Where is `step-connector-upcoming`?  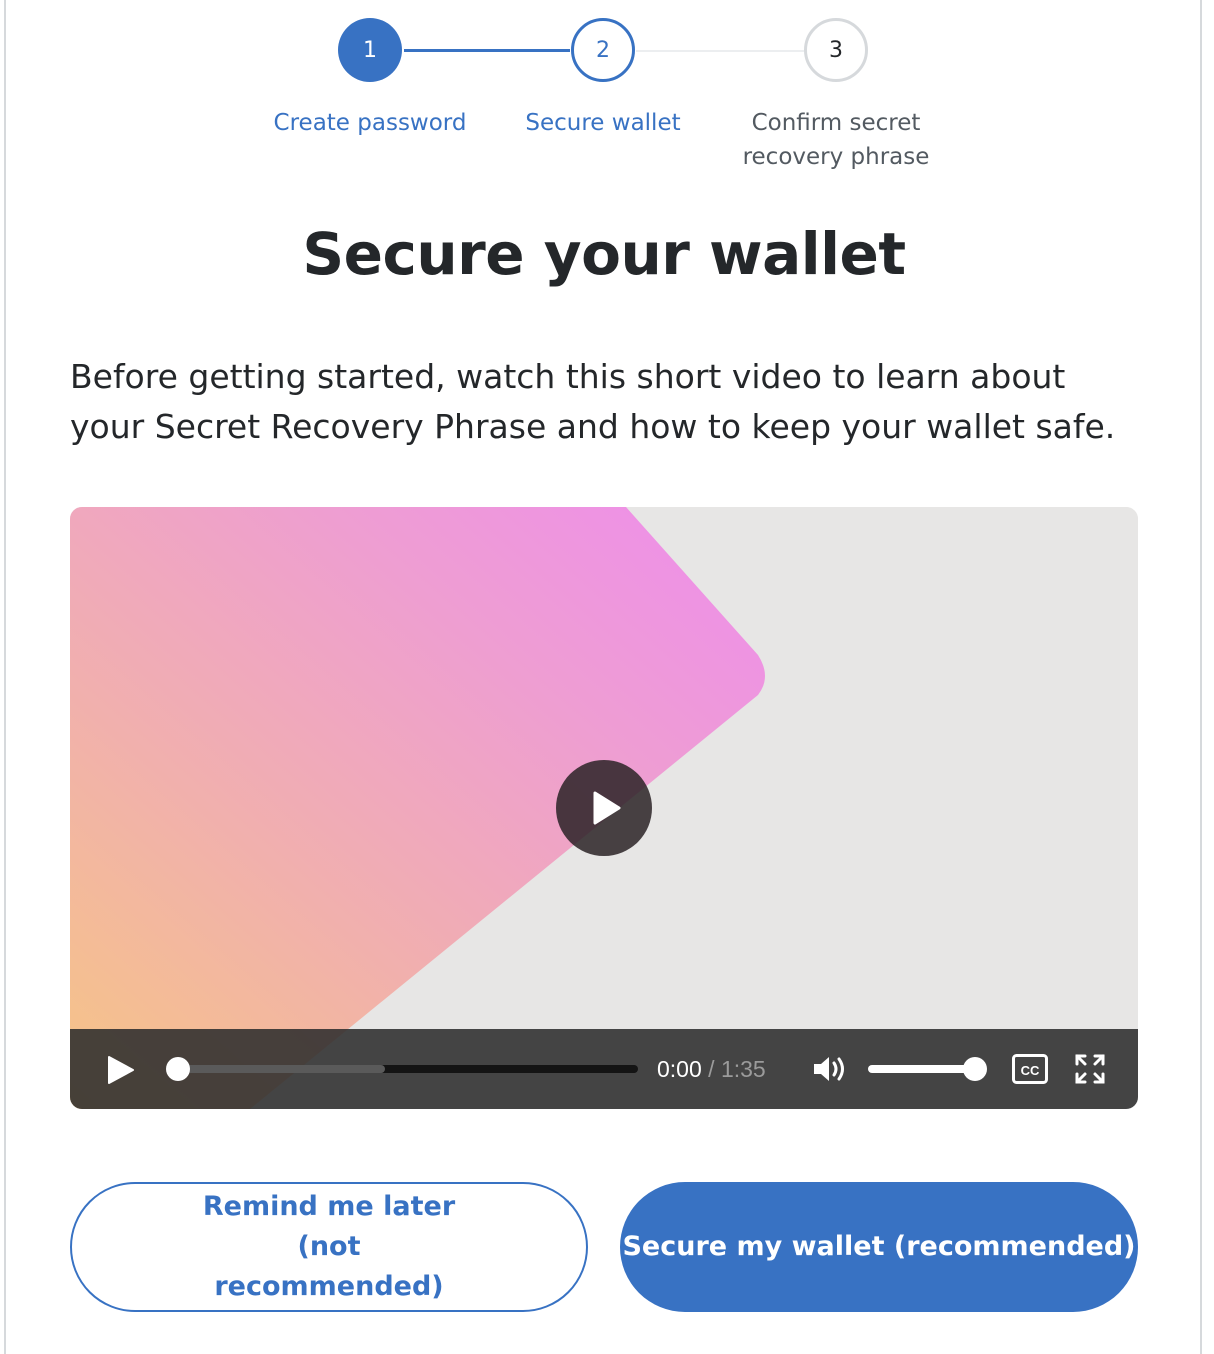 step-connector-upcoming is located at coordinates (720, 51).